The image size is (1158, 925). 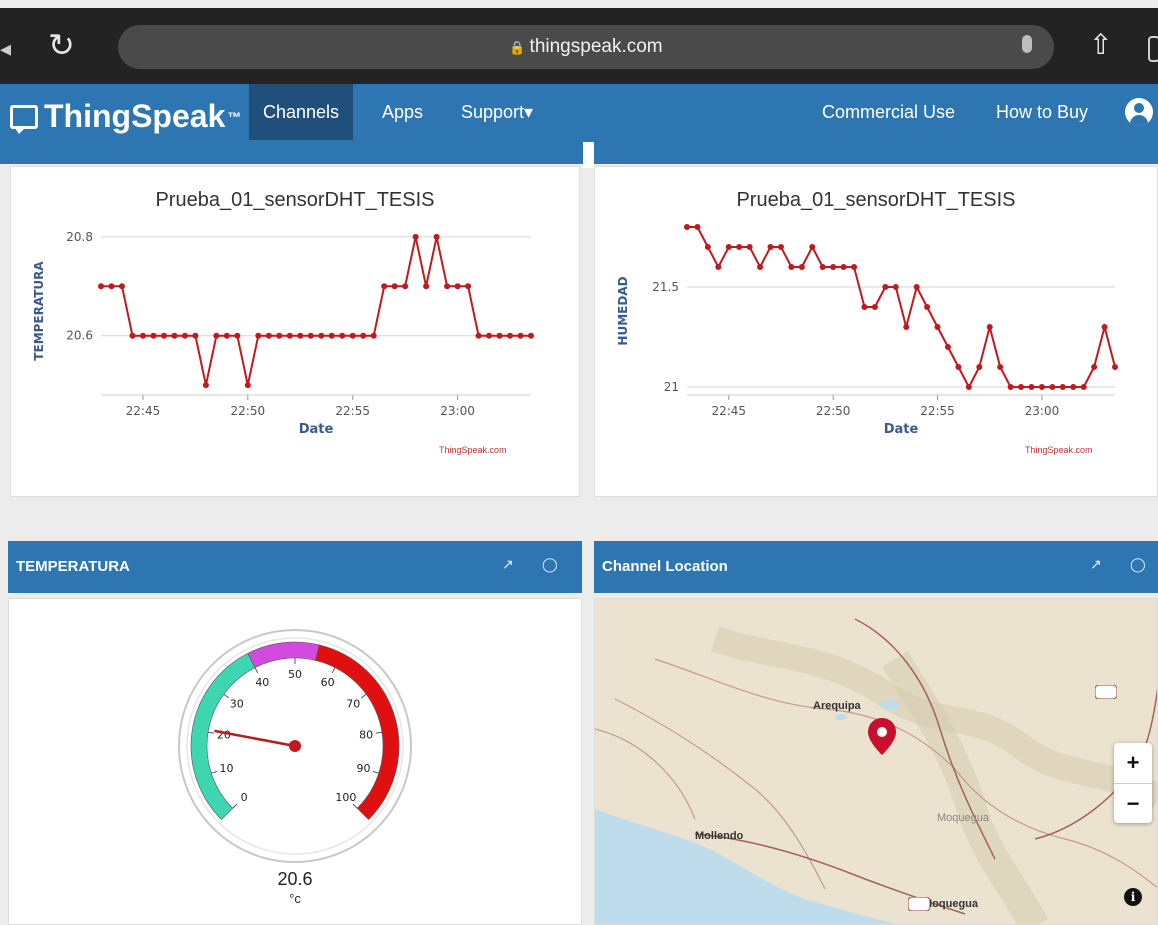 What do you see at coordinates (586, 47) in the screenshot?
I see `address-bar: 🔒 thingspeak.com` at bounding box center [586, 47].